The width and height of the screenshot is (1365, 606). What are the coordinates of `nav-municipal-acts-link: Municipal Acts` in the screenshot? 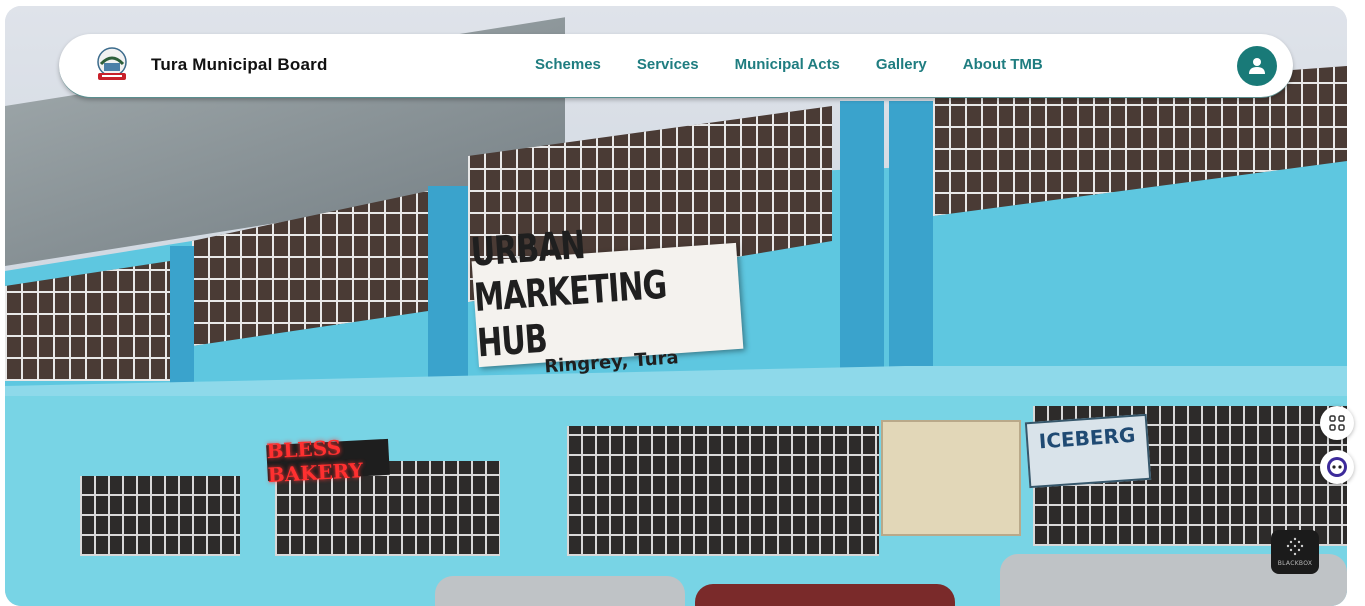 It's located at (787, 64).